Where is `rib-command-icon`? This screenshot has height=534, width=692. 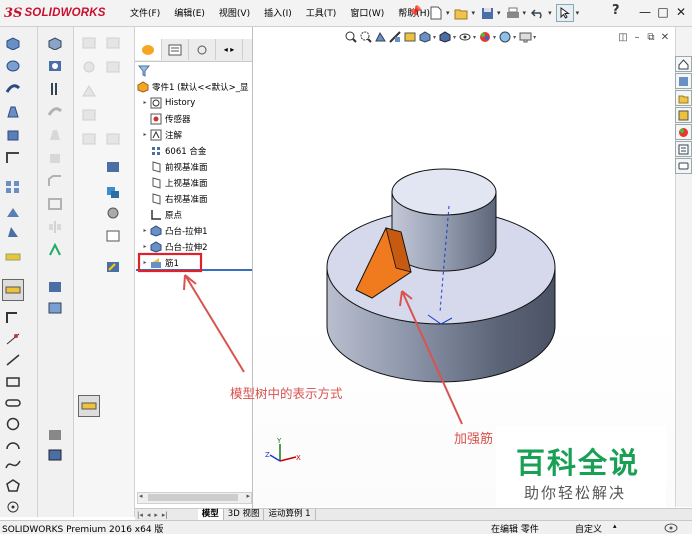 rib-command-icon is located at coordinates (113, 267).